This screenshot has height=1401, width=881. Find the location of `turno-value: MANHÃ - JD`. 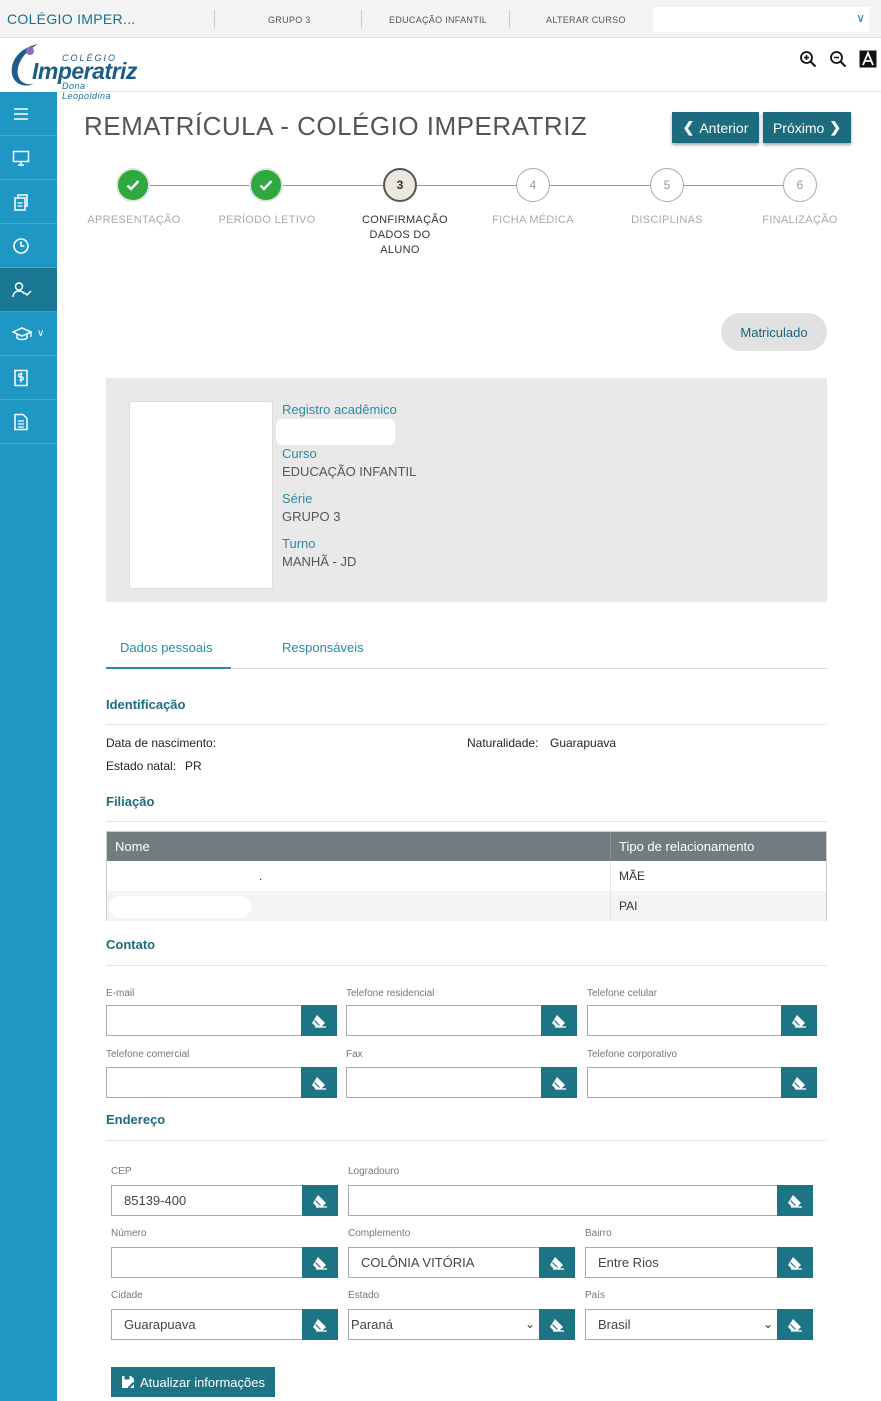

turno-value: MANHÃ - JD is located at coordinates (319, 561).